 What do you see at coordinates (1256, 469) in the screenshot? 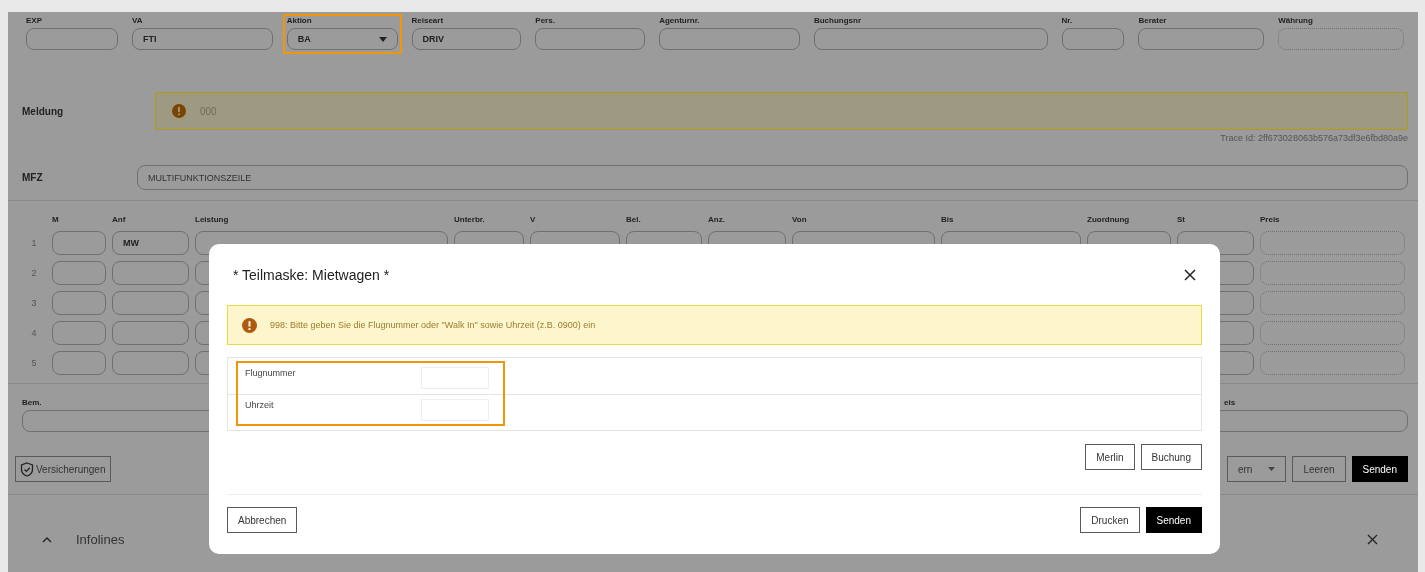
I see `dropdown-button: ern` at bounding box center [1256, 469].